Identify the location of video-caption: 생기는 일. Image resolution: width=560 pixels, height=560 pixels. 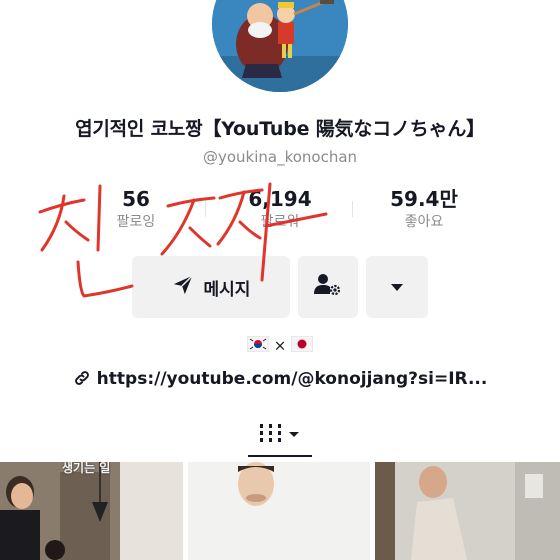
(86, 468).